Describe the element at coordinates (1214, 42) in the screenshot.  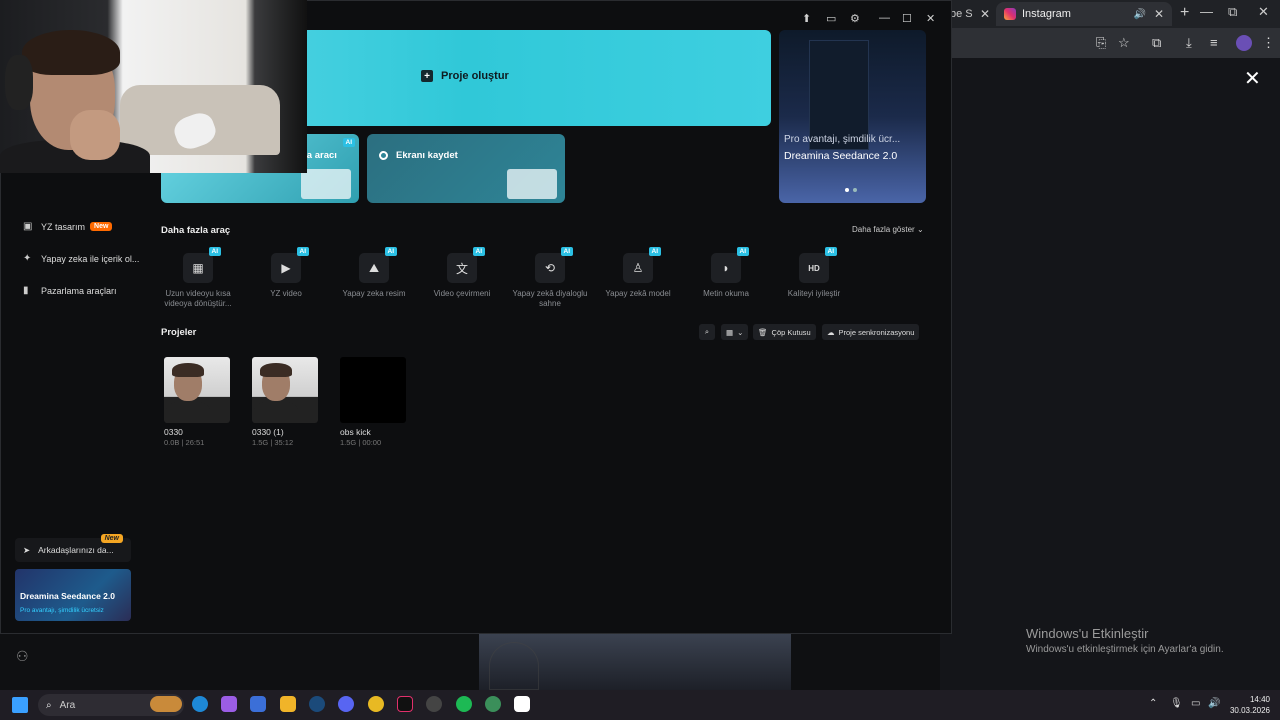
I see `media-icon: ≡` at that location.